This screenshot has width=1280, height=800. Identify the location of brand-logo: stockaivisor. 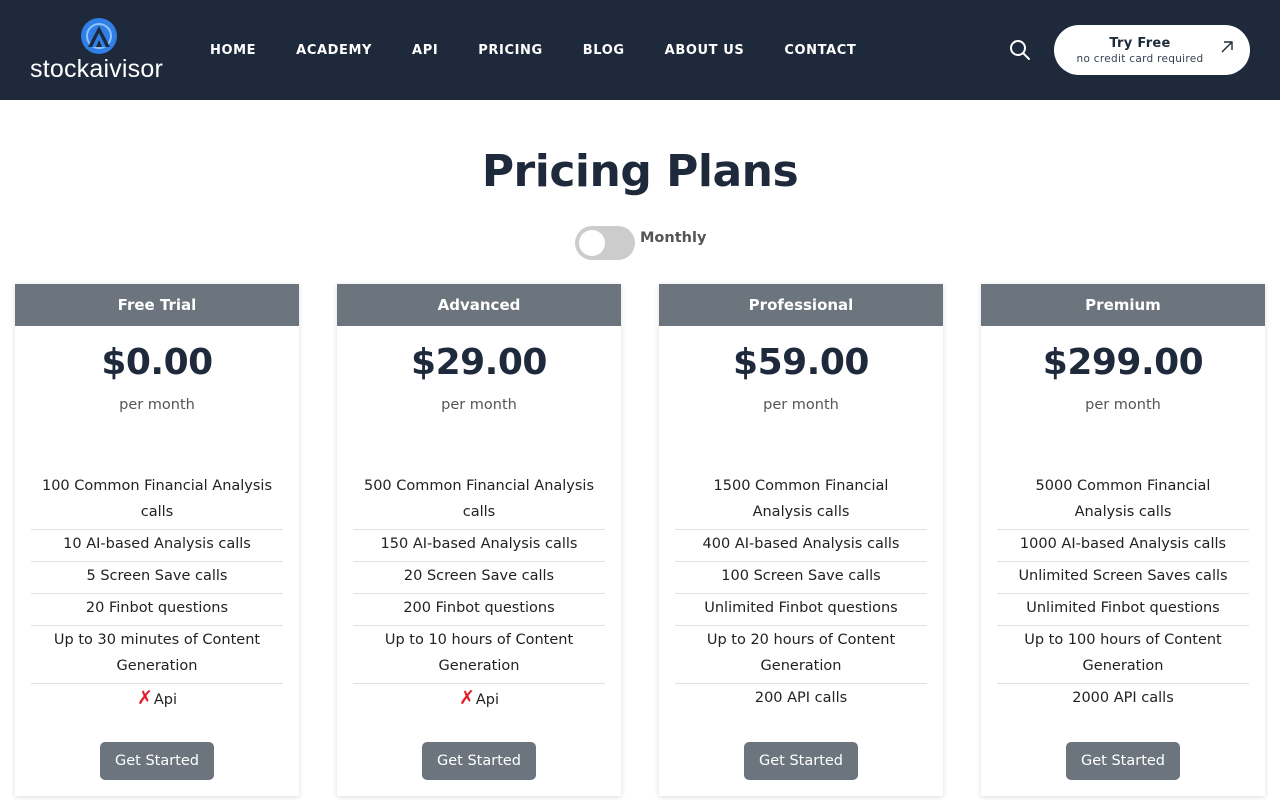
(101, 50).